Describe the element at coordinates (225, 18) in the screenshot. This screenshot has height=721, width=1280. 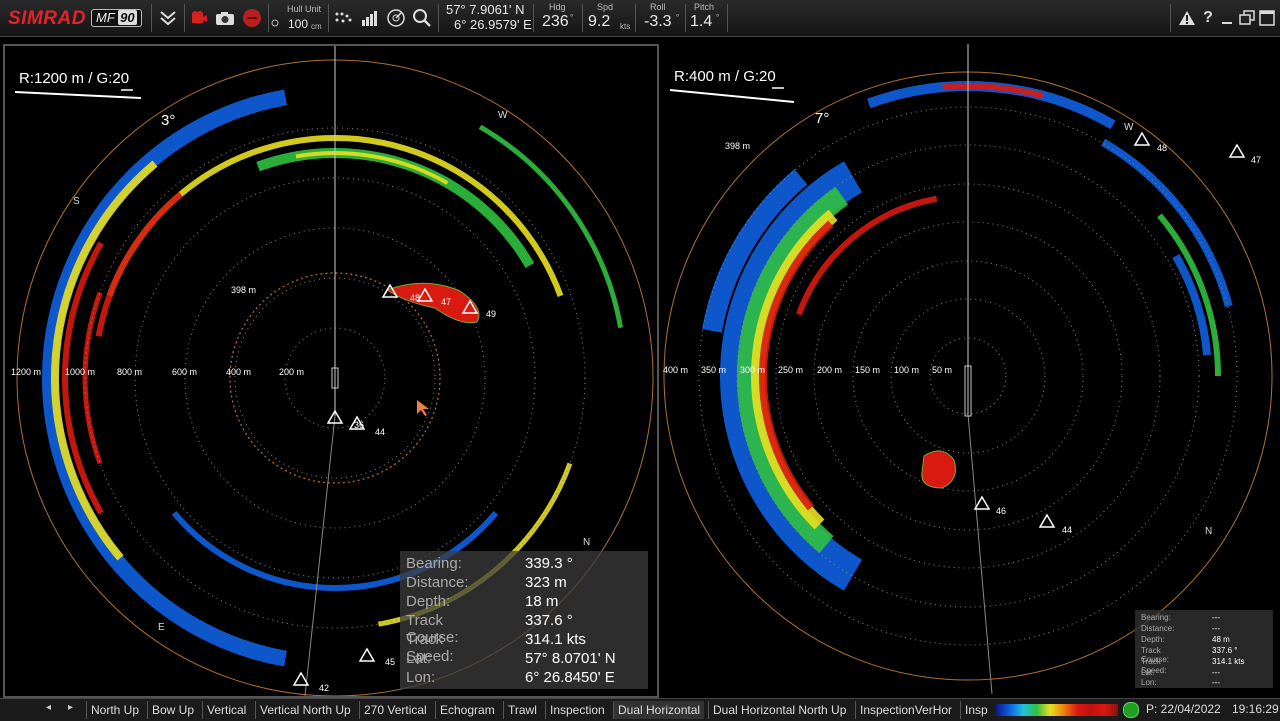
I see `camera-icon` at that location.